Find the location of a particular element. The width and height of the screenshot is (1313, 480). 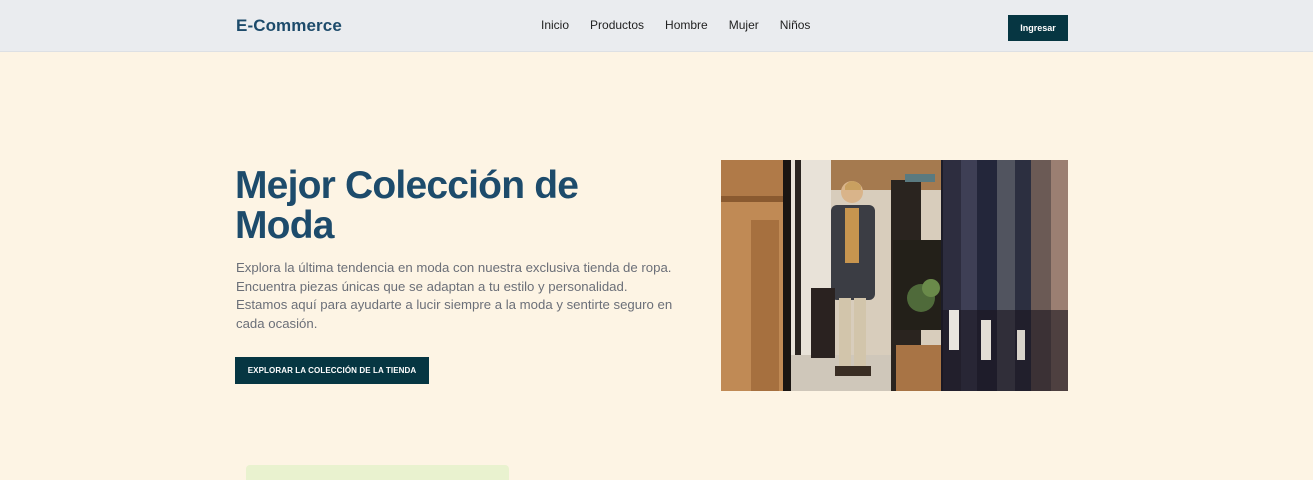

nav-link-ninos: Niños is located at coordinates (795, 25).